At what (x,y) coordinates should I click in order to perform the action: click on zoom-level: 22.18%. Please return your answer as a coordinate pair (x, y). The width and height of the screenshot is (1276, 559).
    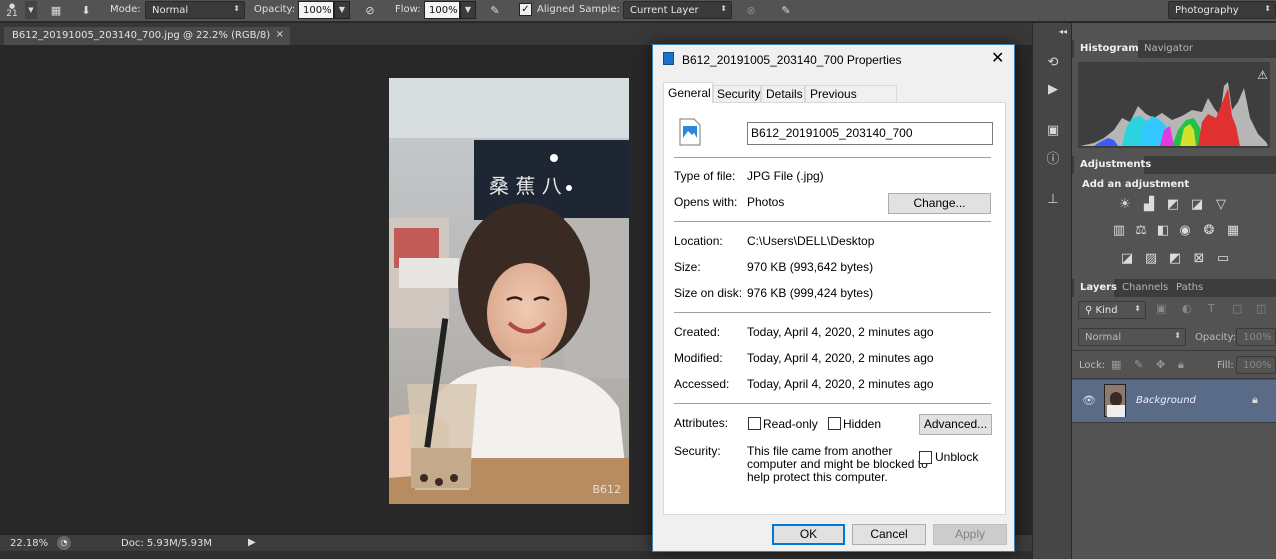
    Looking at the image, I should click on (29, 543).